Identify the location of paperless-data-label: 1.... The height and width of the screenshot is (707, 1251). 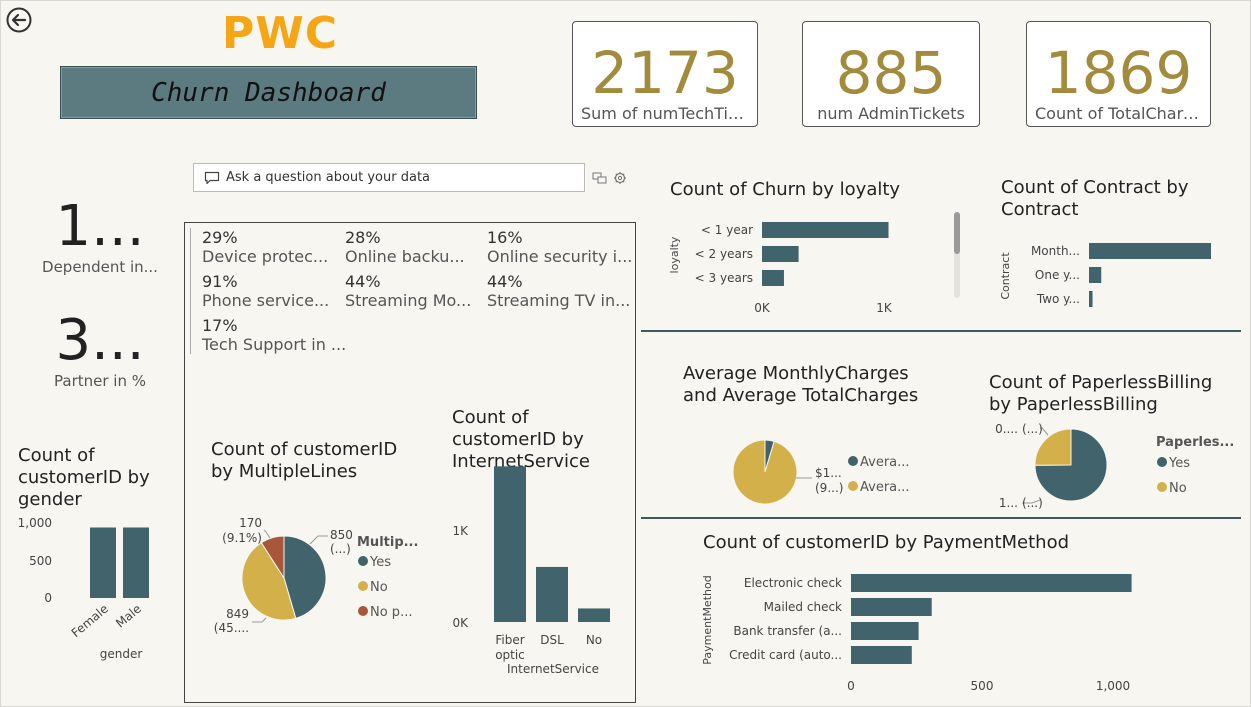
(1008, 503).